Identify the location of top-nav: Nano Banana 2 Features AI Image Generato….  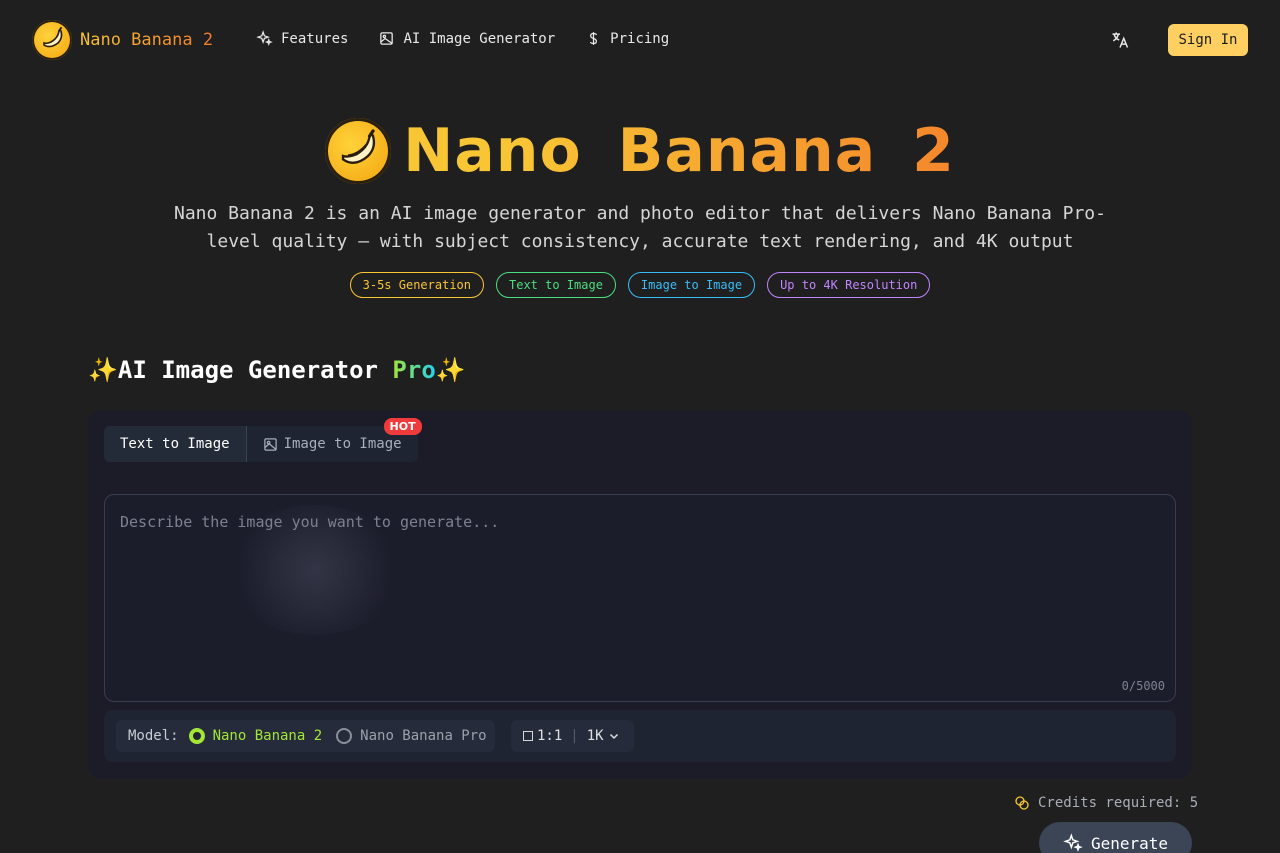
(640, 40).